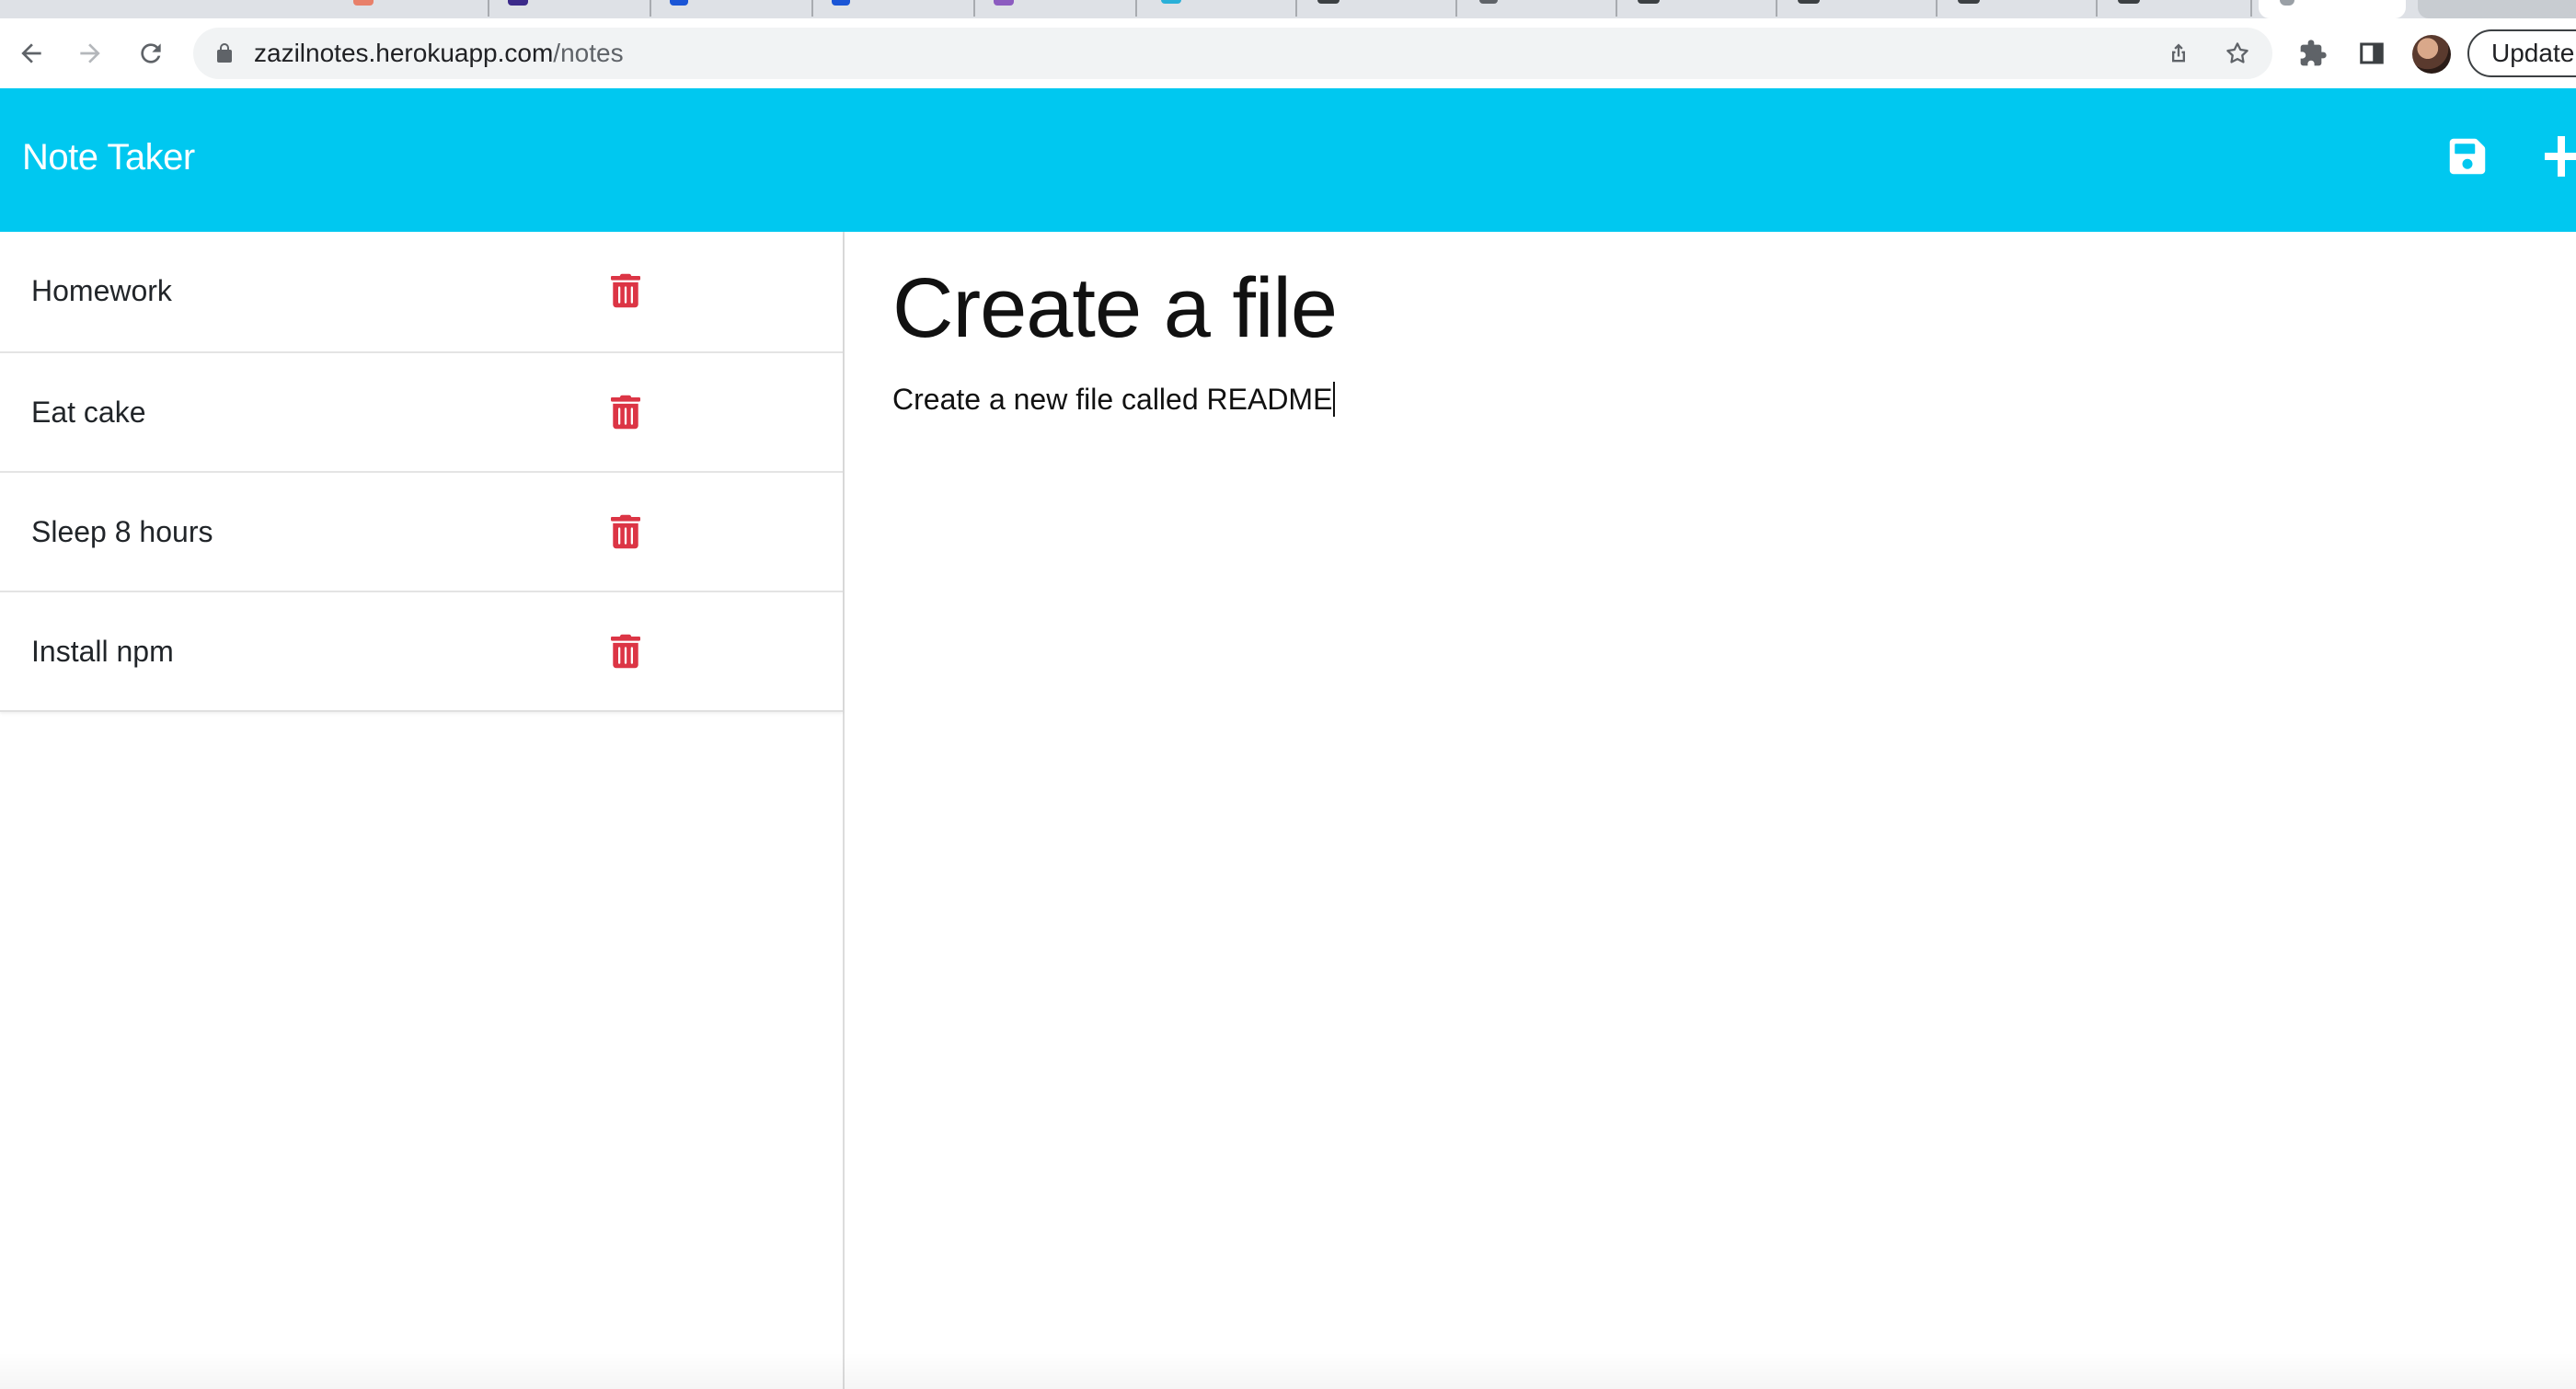  I want to click on list-item: Homework, so click(421, 291).